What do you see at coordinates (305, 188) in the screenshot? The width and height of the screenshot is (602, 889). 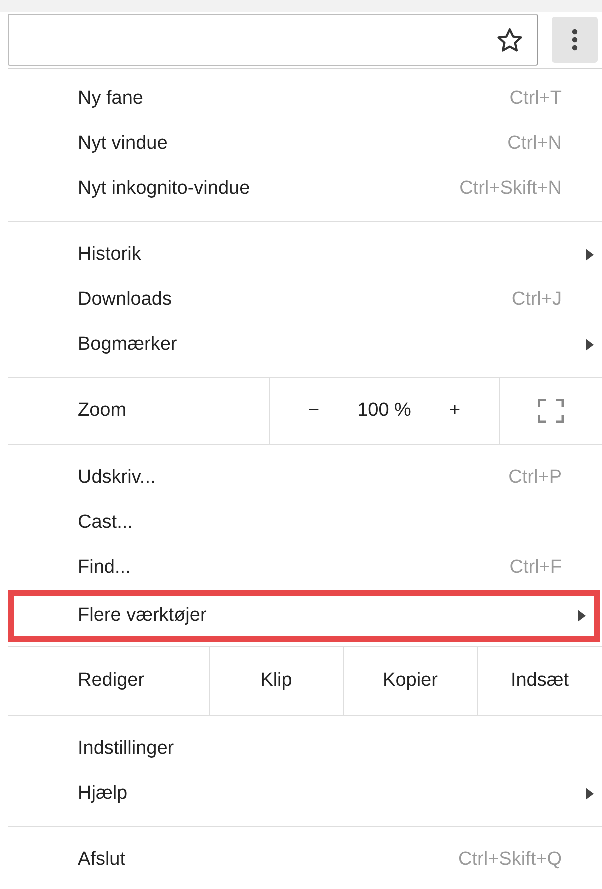 I see `menu-item: Nyt inkognito-vindue Ctrl+Skift+N` at bounding box center [305, 188].